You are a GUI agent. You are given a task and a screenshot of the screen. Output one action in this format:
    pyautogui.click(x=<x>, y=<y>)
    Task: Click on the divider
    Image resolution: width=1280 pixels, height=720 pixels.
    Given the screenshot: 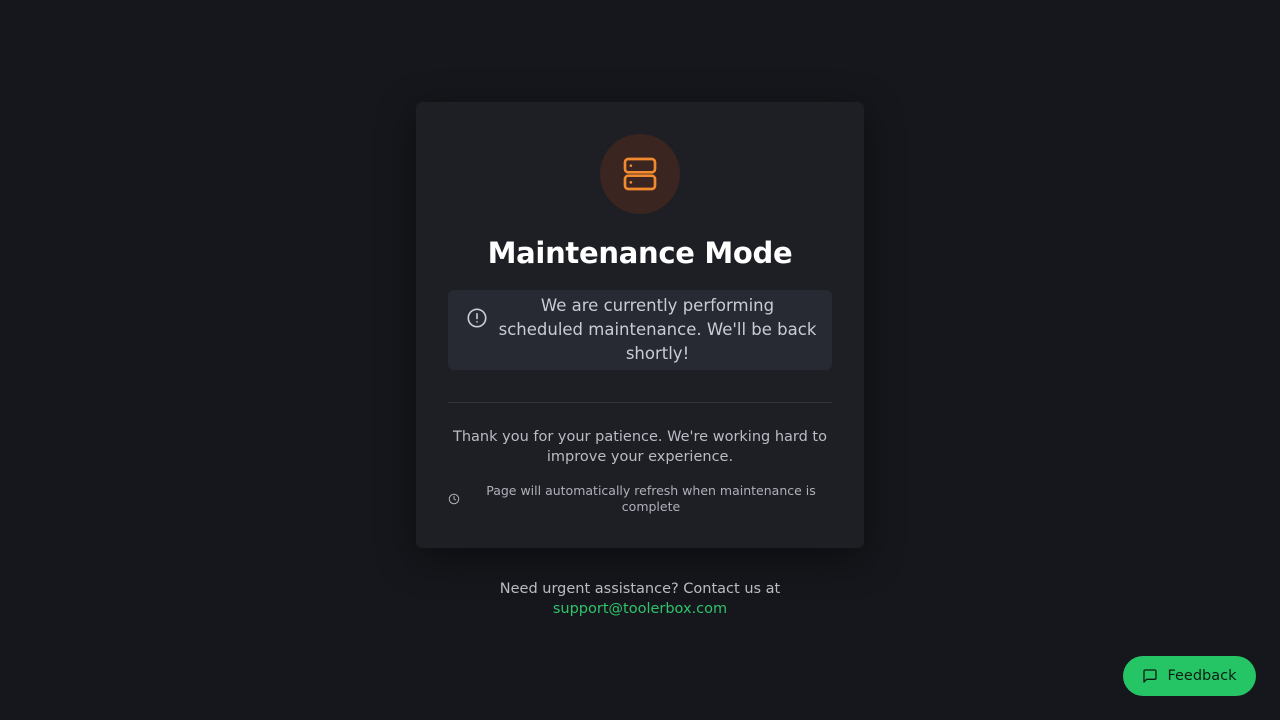 What is the action you would take?
    pyautogui.click(x=640, y=402)
    